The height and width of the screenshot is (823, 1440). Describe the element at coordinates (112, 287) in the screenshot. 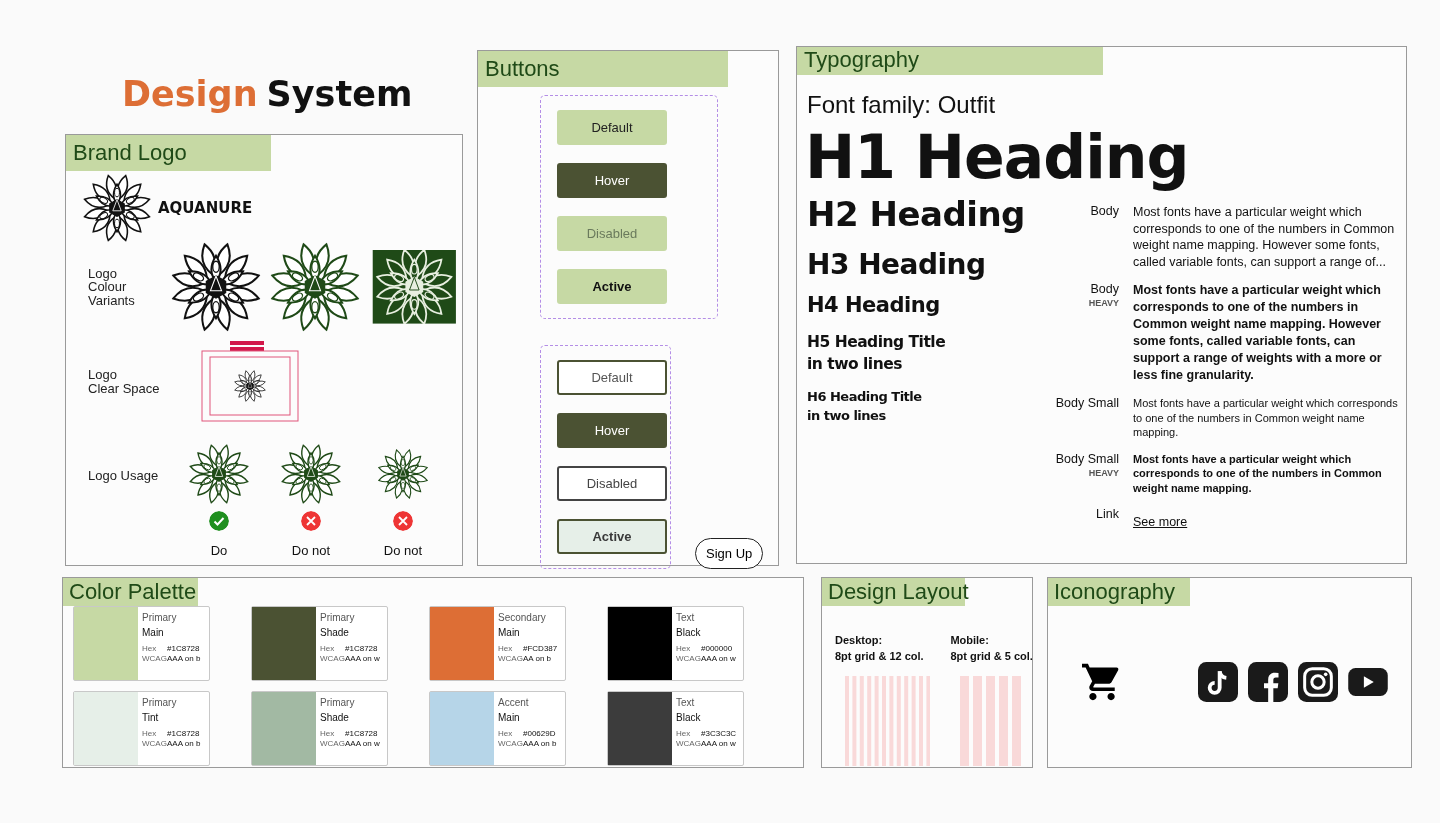

I see `row-label: Logo Colour Variants` at that location.